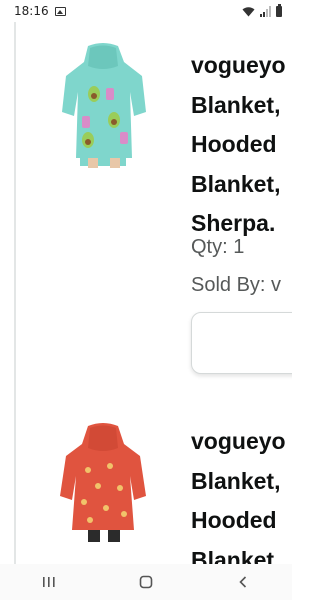 The height and width of the screenshot is (600, 320). I want to click on status-right, so click(262, 10).